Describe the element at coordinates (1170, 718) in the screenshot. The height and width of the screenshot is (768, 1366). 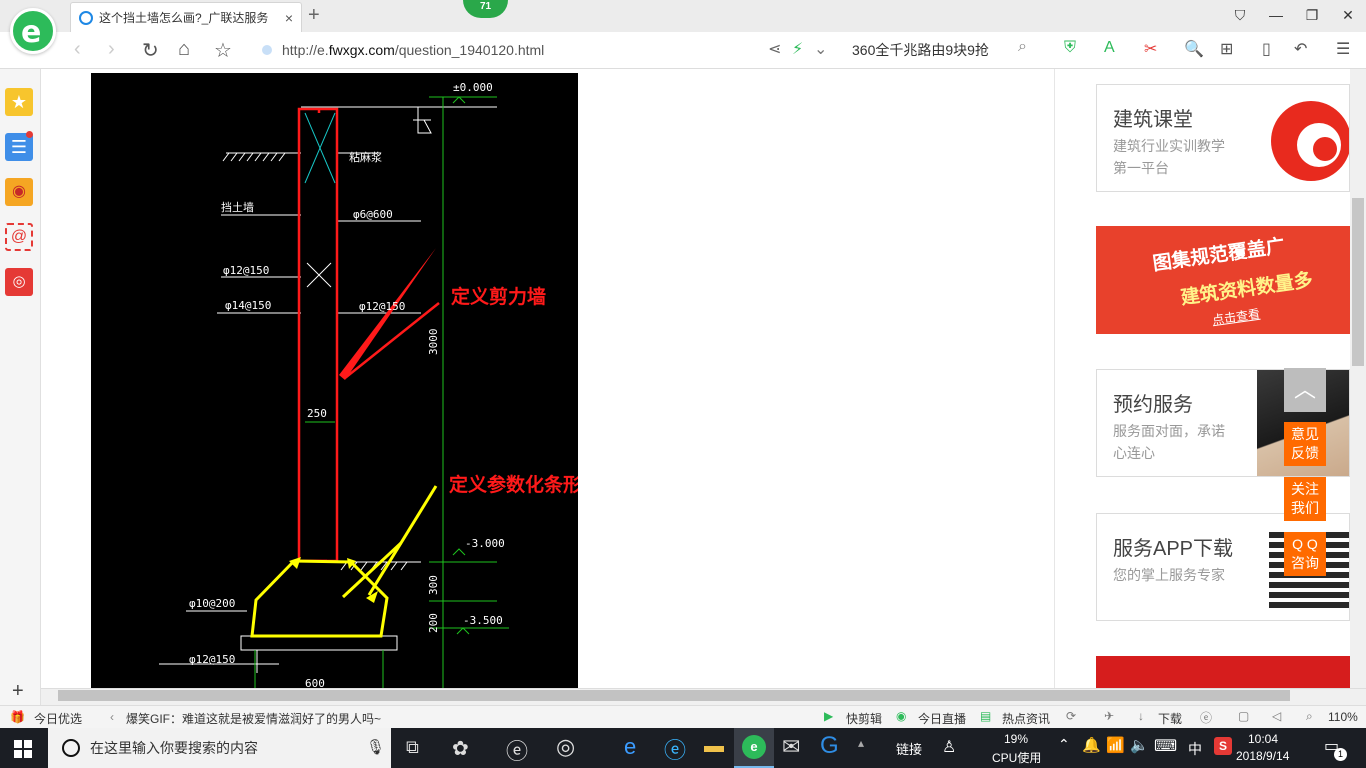
I see `status-item-download: 下载` at that location.